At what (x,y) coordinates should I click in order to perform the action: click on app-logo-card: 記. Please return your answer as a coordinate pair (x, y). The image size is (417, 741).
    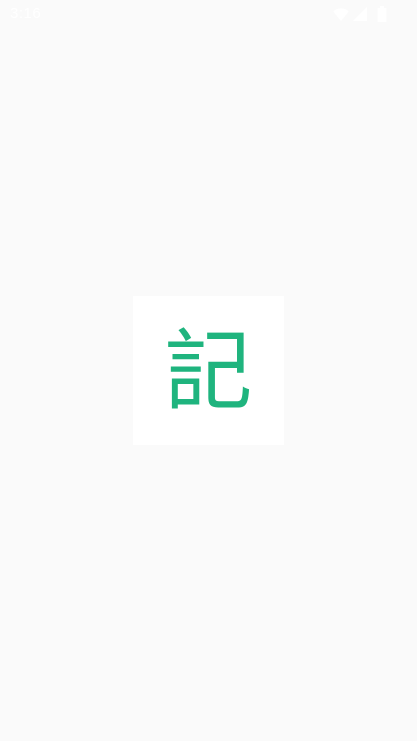
    Looking at the image, I should click on (208, 370).